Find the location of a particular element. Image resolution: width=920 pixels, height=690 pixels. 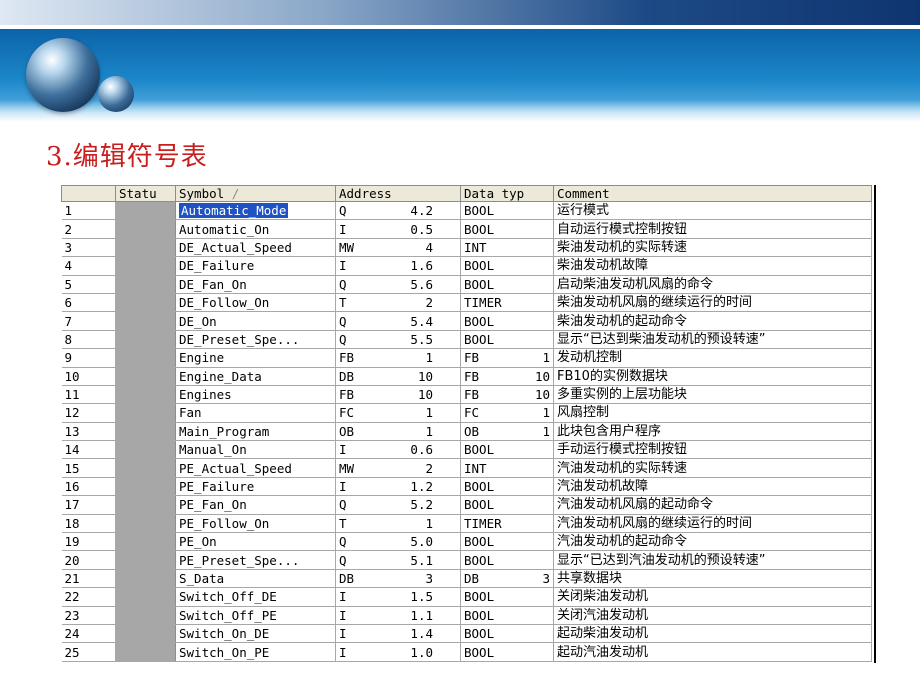

row-number-cell: 16 is located at coordinates (88, 487).